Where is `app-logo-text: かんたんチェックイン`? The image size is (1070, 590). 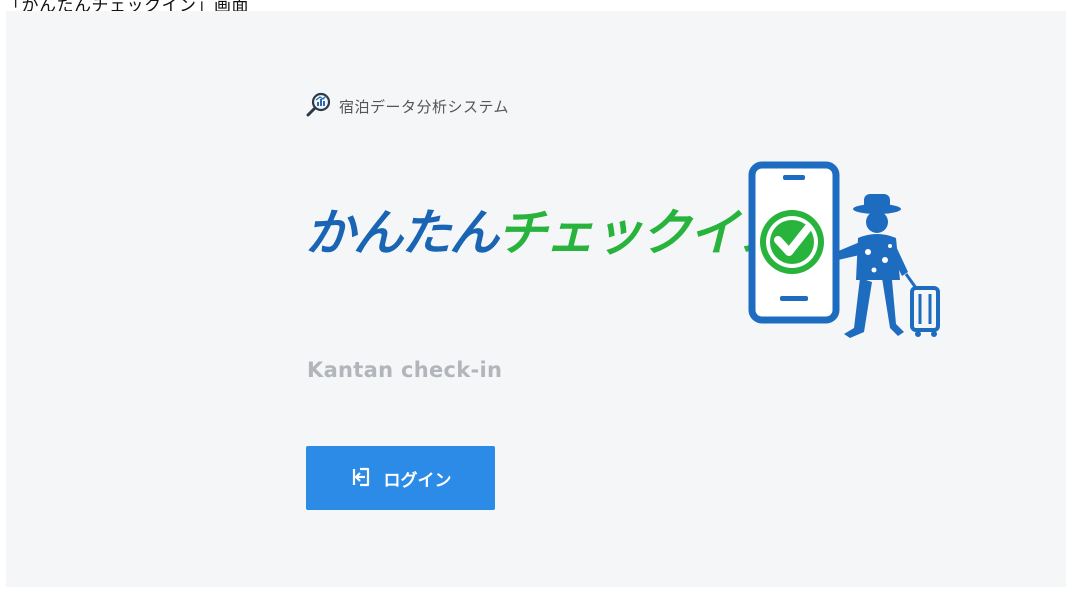 app-logo-text: かんたんチェックイン is located at coordinates (546, 233).